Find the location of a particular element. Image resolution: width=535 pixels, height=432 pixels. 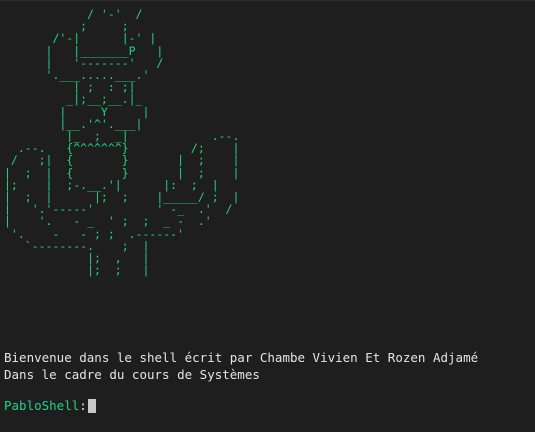

command-prompt: PabloShell : is located at coordinates (50, 406).